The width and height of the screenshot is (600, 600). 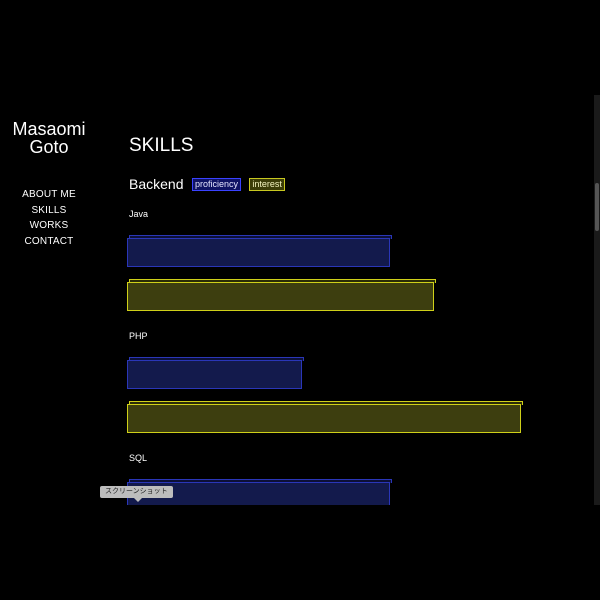 What do you see at coordinates (216, 184) in the screenshot?
I see `legend-proficiency: proficiency` at bounding box center [216, 184].